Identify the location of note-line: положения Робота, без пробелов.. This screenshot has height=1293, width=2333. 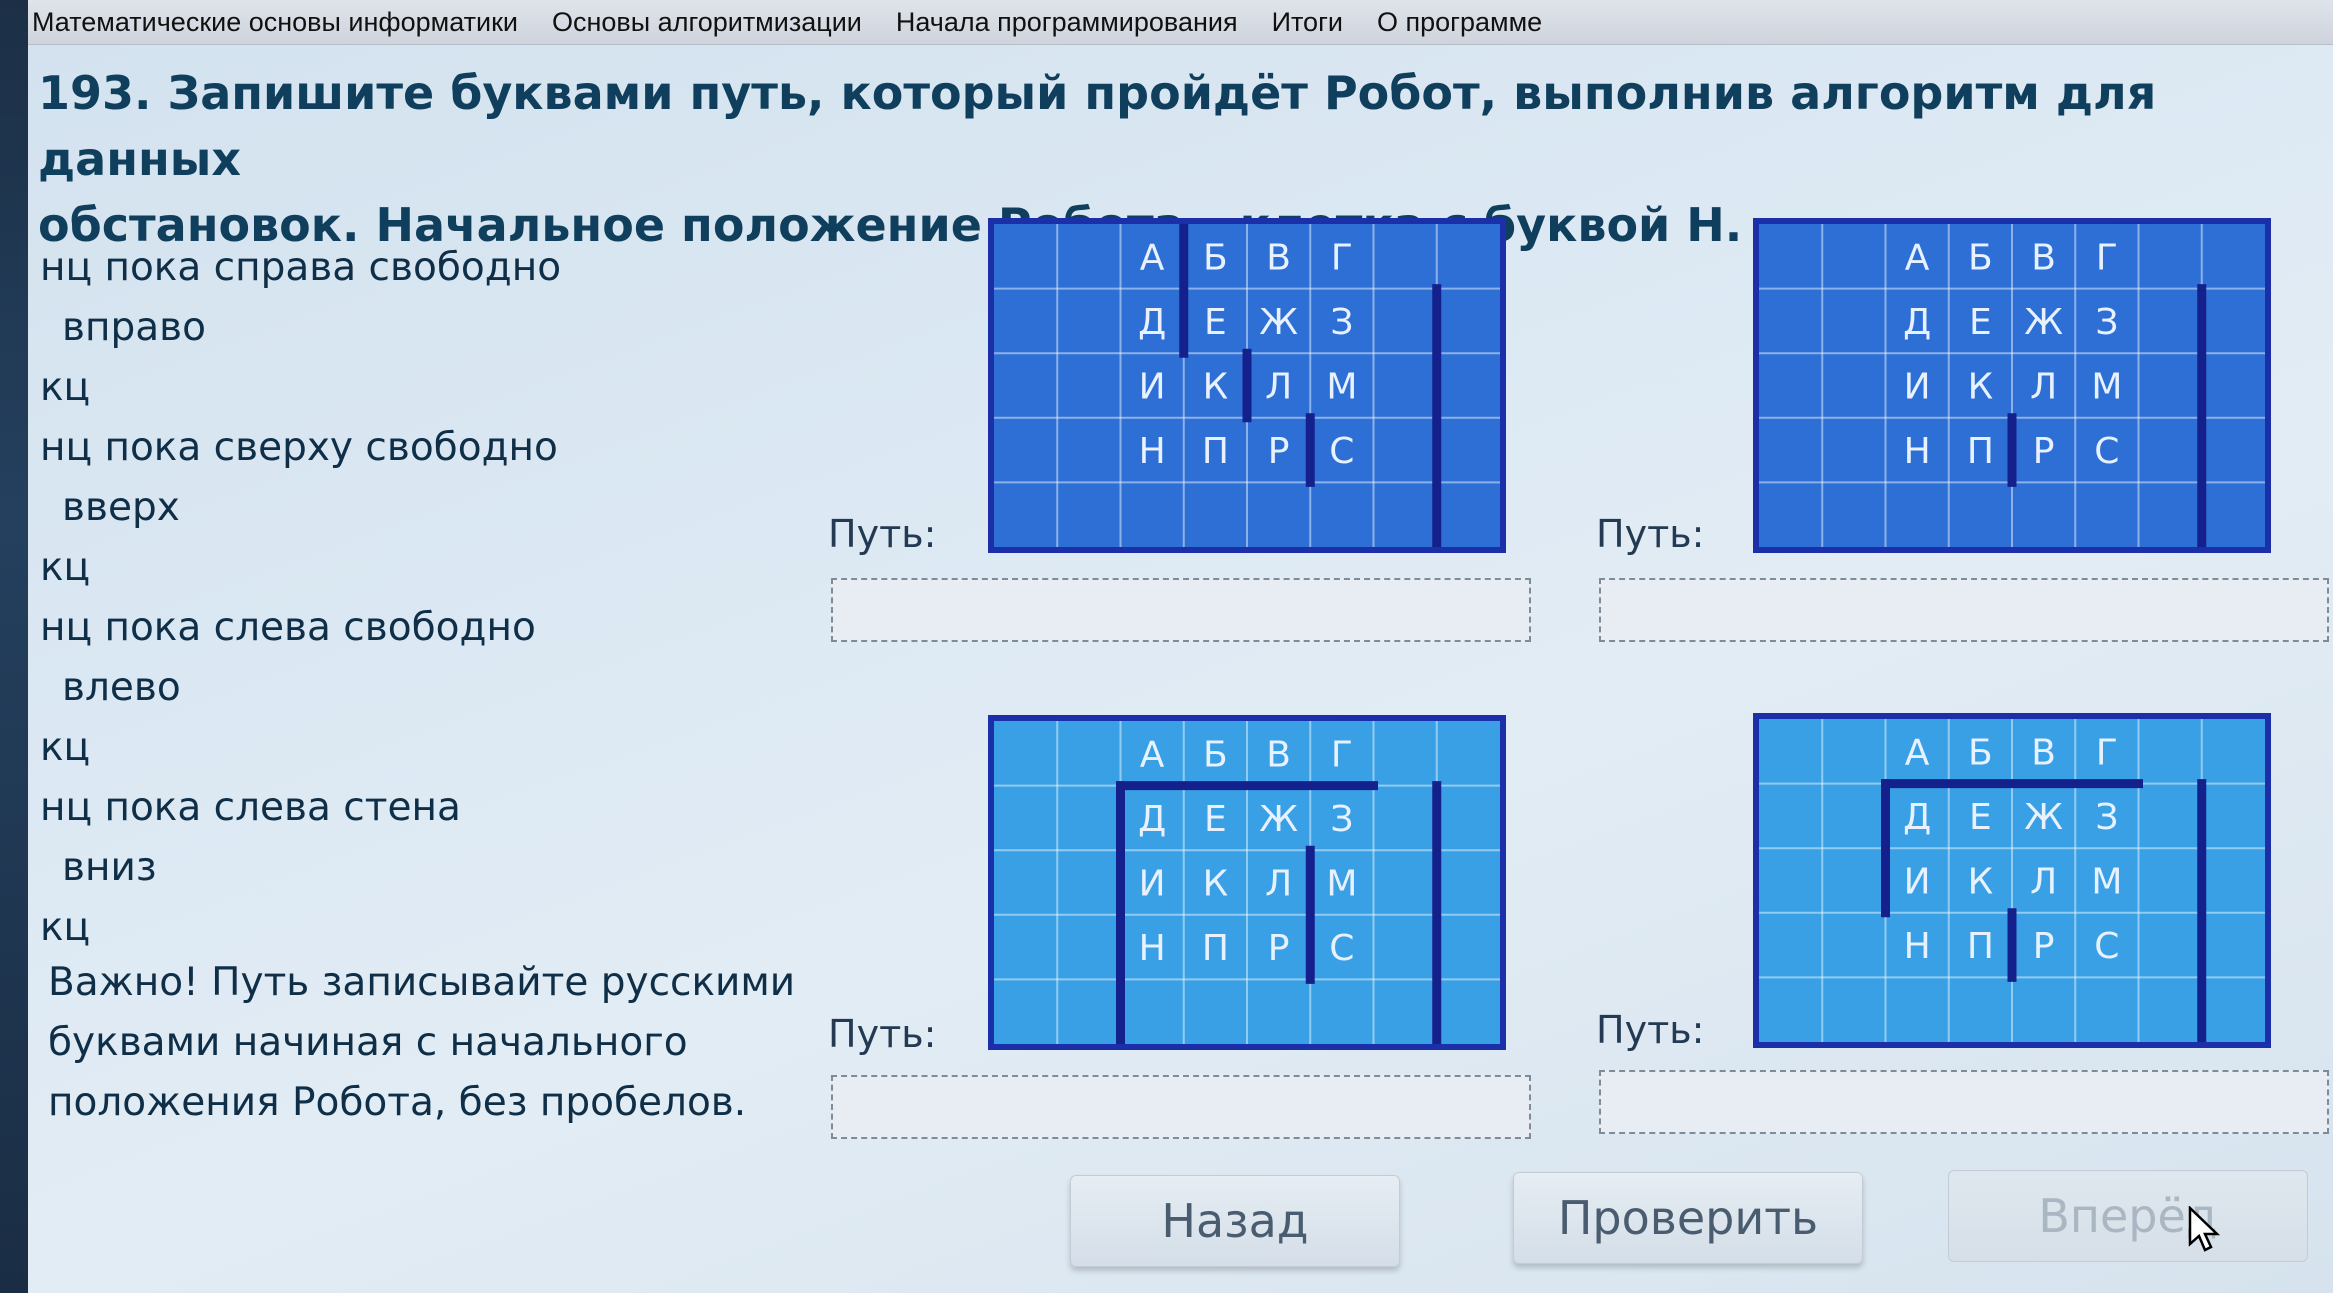
(397, 1102).